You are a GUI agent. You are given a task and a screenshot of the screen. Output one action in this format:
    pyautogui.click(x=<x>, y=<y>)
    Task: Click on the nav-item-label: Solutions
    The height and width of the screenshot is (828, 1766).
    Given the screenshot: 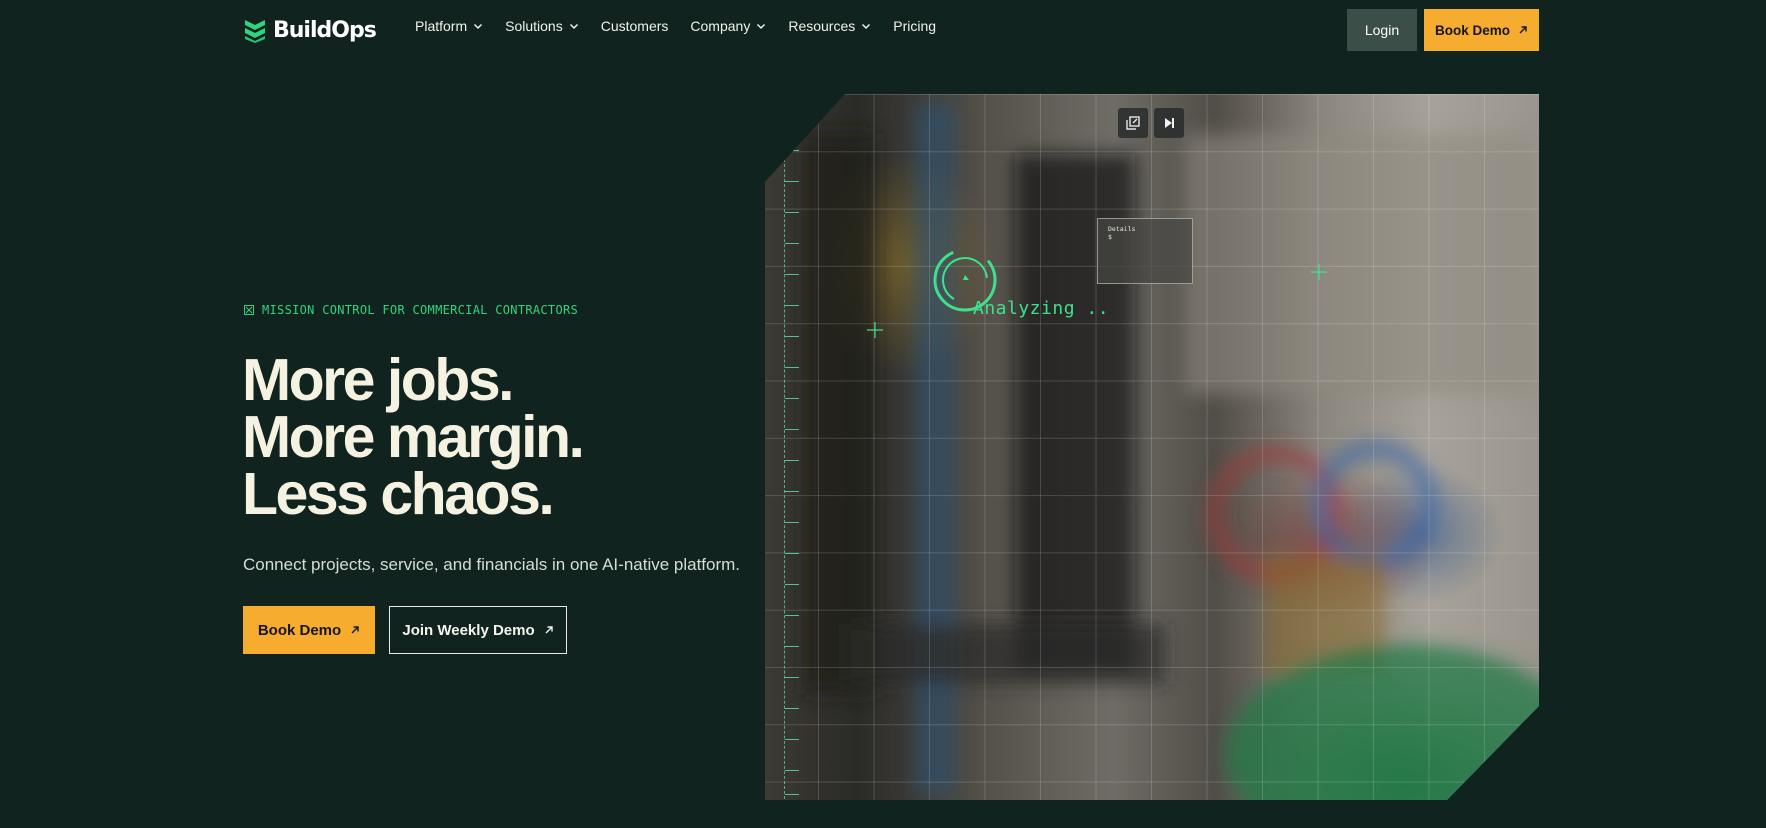 What is the action you would take?
    pyautogui.click(x=534, y=26)
    